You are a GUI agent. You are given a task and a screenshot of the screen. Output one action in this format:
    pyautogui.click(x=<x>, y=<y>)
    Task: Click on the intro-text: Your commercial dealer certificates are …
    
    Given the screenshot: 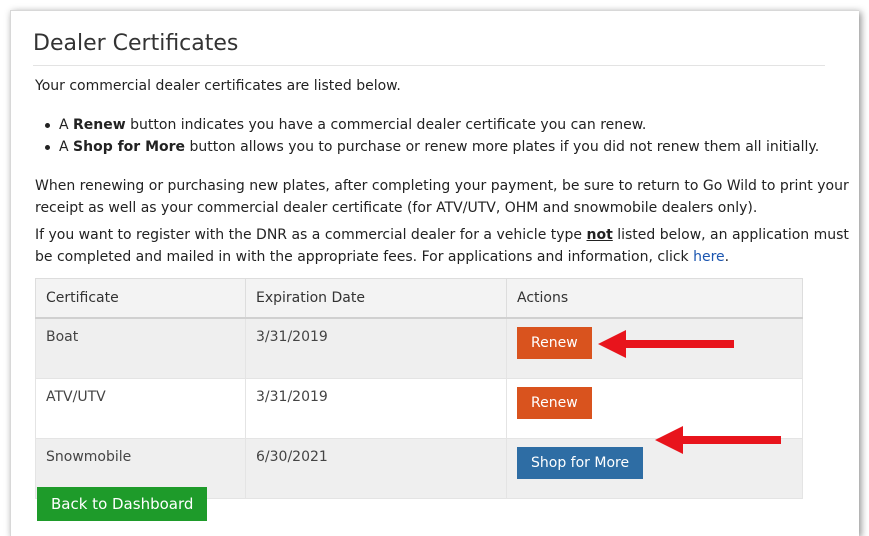 What is the action you would take?
    pyautogui.click(x=218, y=86)
    